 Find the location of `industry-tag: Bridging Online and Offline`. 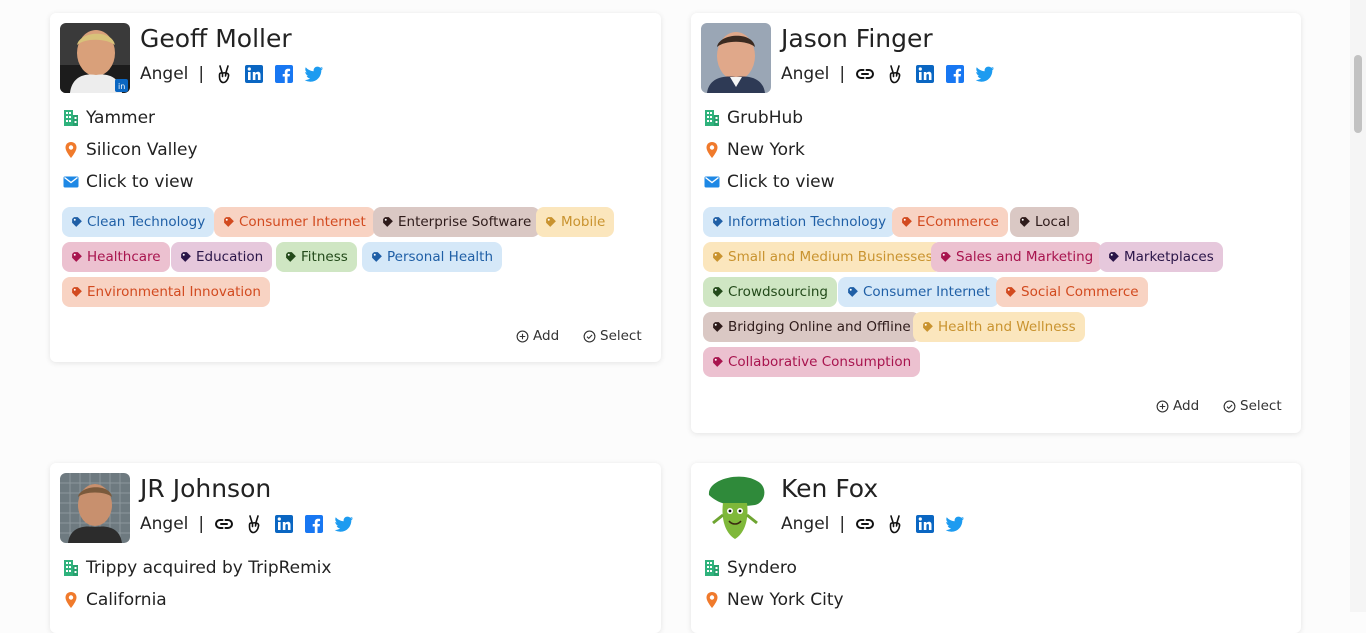

industry-tag: Bridging Online and Offline is located at coordinates (811, 327).